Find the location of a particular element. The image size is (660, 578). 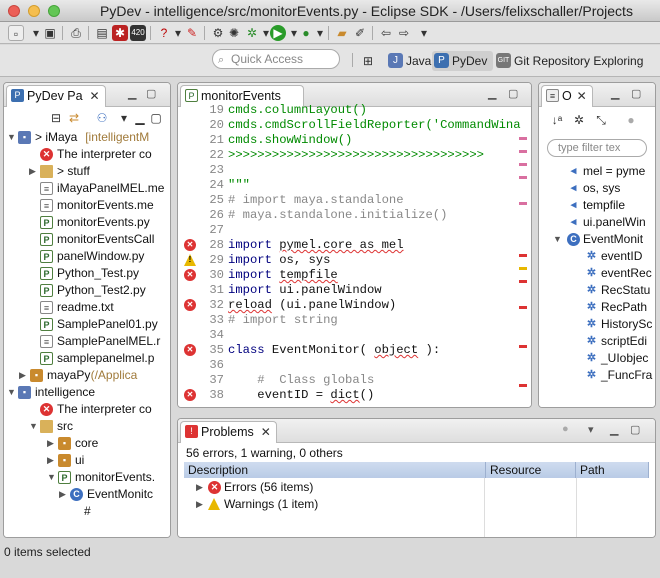

outline-item: ✲ eventRec is located at coordinates (597, 273).